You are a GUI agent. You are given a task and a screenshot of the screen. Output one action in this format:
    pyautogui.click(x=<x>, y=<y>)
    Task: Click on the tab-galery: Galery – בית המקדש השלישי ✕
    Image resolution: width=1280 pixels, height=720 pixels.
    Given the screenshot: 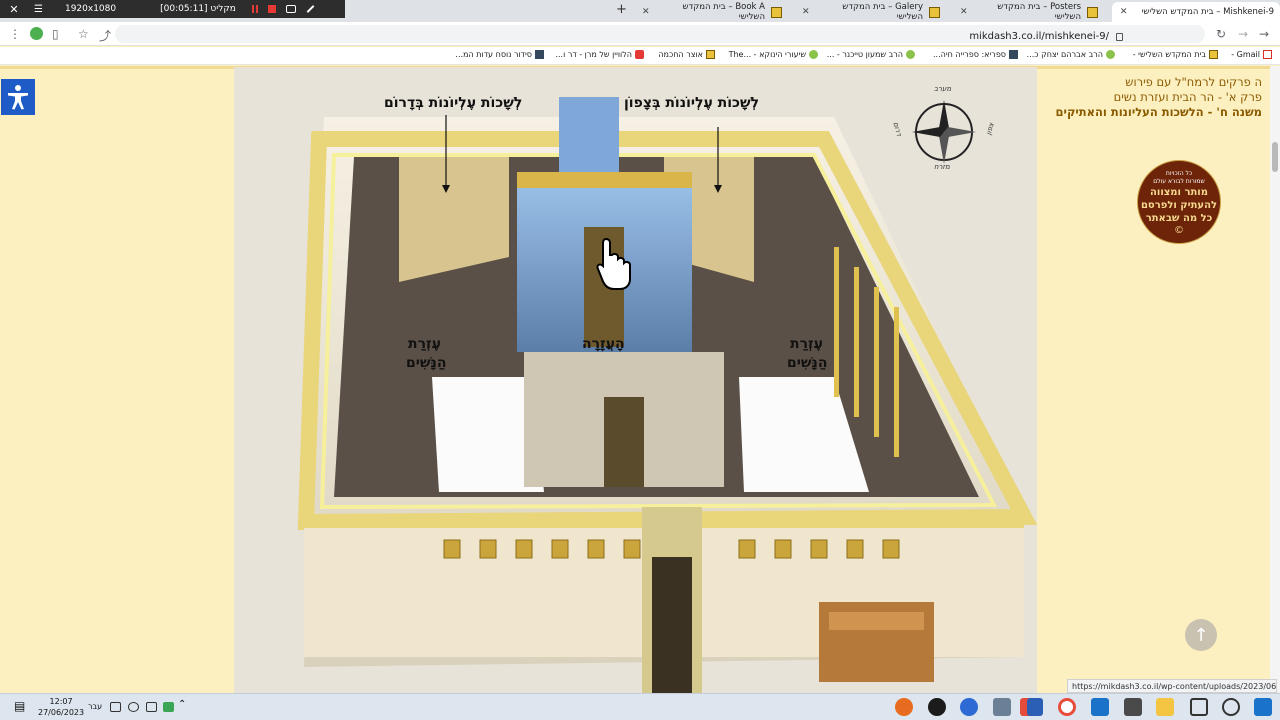 What is the action you would take?
    pyautogui.click(x=871, y=12)
    